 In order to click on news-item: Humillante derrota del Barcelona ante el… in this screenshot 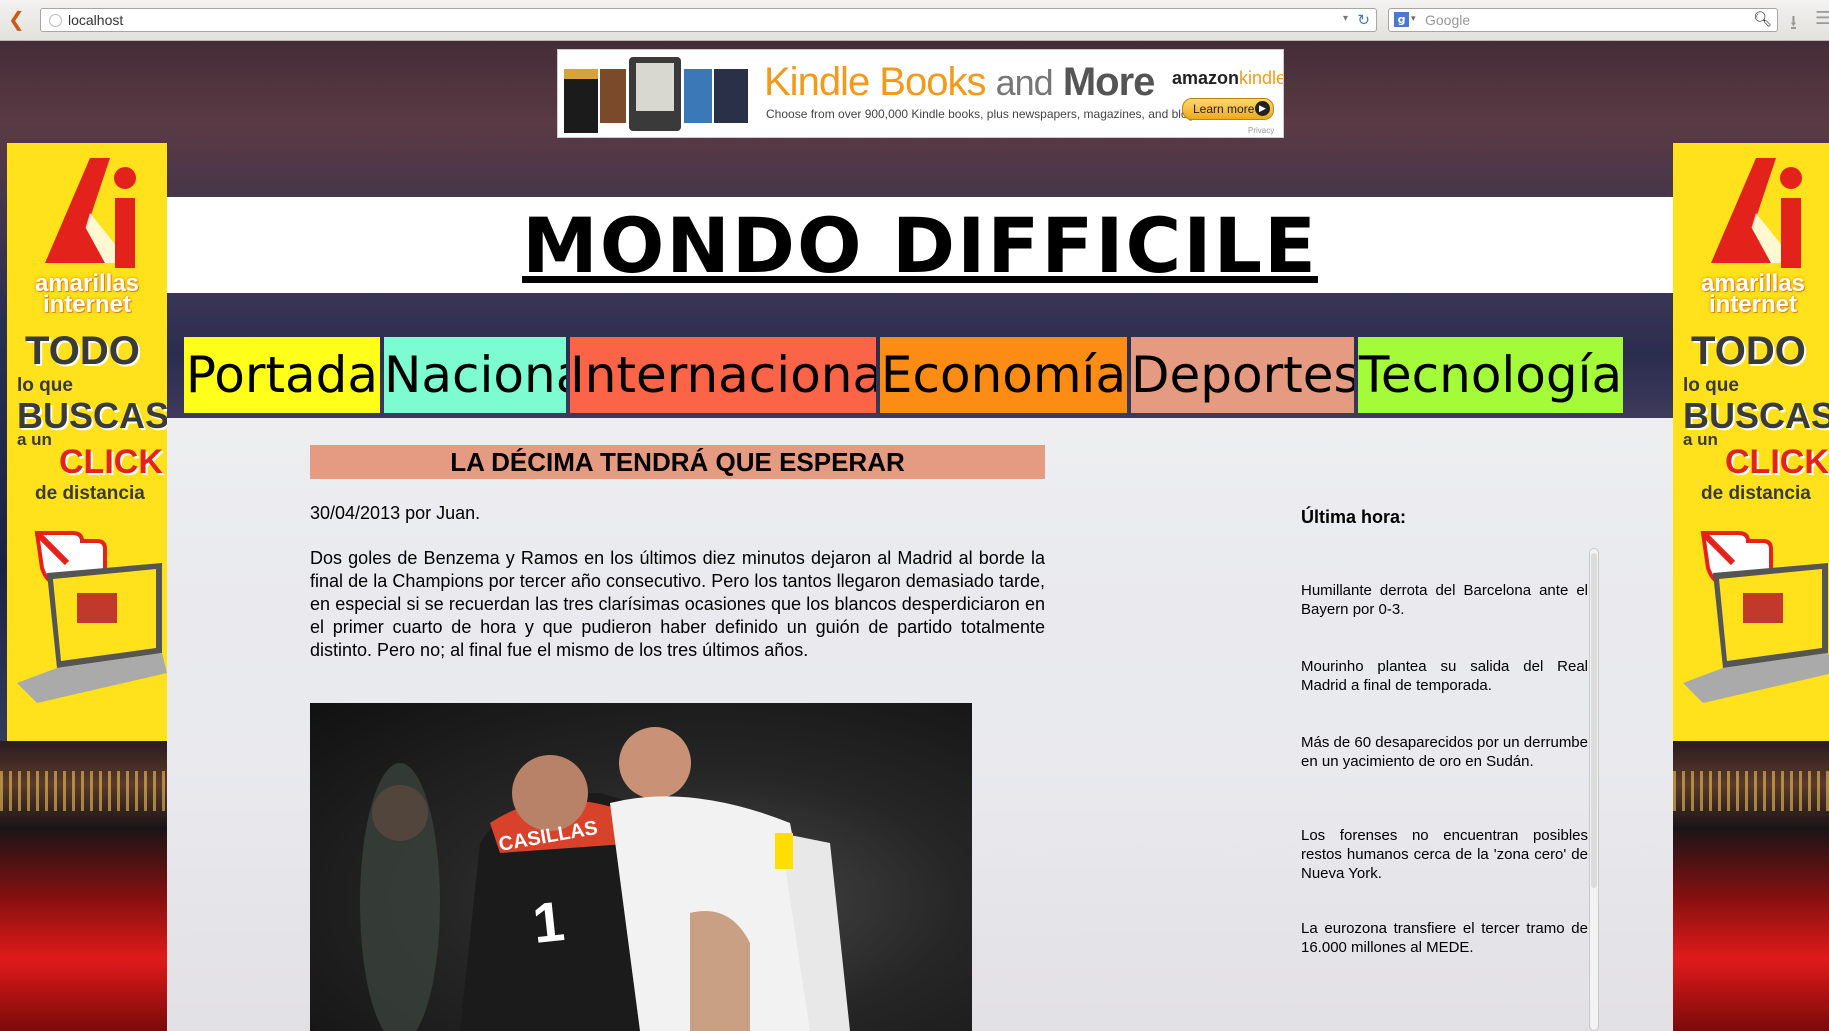, I will do `click(1444, 600)`.